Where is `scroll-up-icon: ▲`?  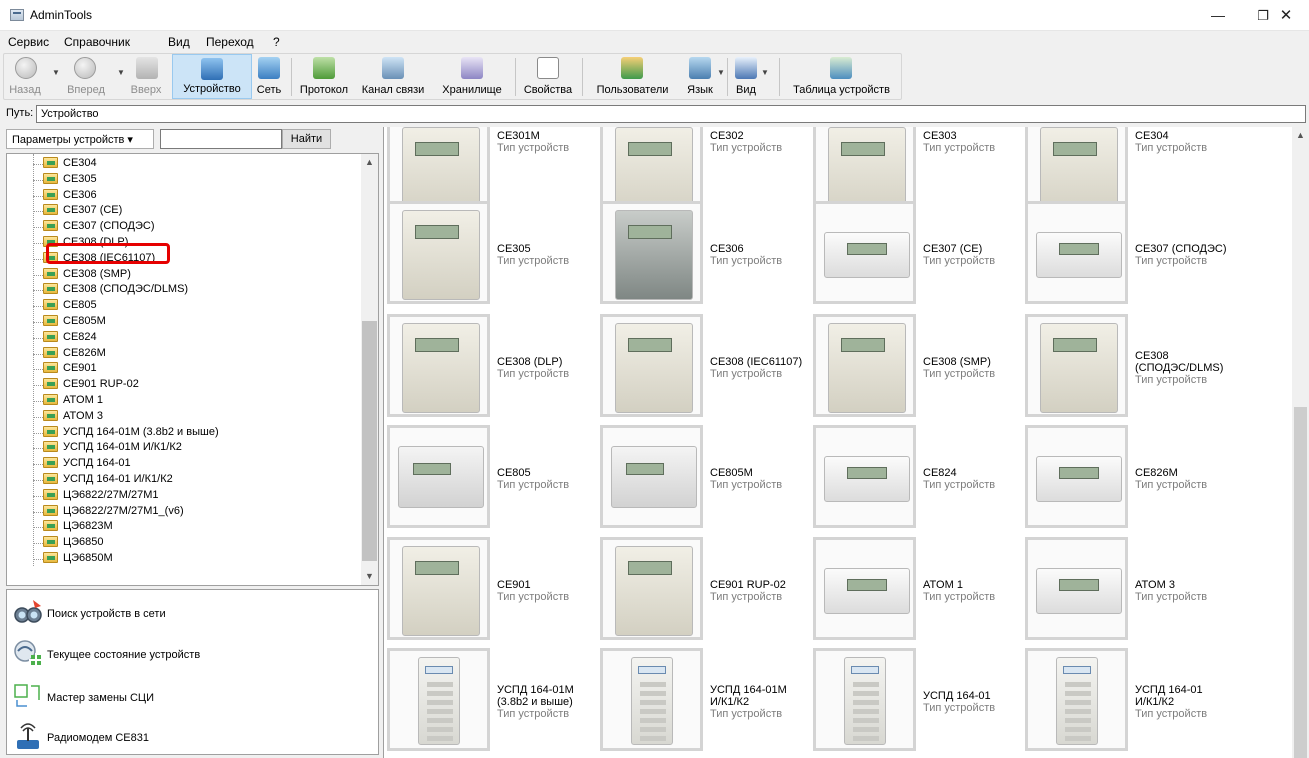
scroll-up-icon: ▲ is located at coordinates (369, 162).